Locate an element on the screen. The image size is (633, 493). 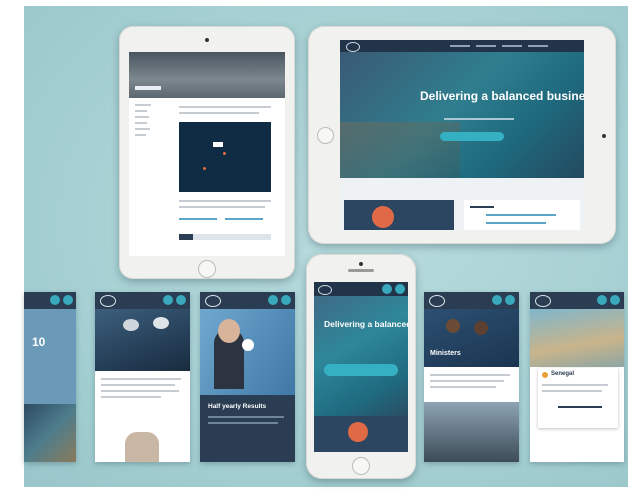
tablet-portrait is located at coordinates (207, 152).